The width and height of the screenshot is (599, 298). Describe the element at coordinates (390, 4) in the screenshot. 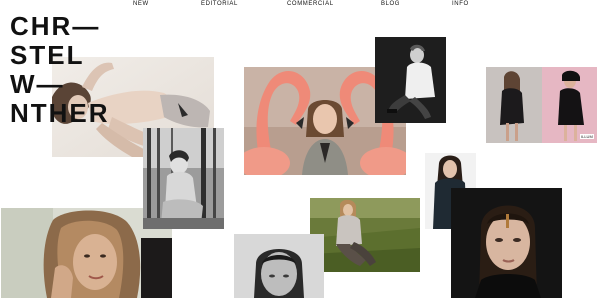

I see `nav-item-blog: BLOG` at that location.